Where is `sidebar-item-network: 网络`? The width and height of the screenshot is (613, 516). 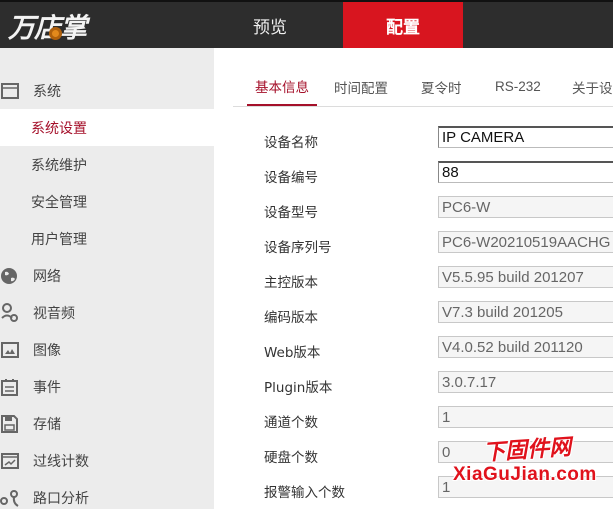
sidebar-item-network: 网络 is located at coordinates (107, 275).